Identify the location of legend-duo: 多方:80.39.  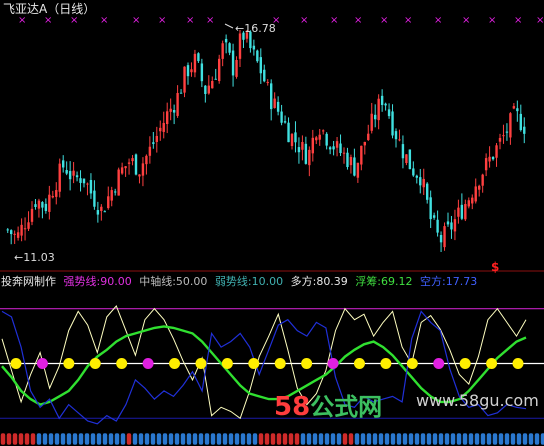
(319, 281).